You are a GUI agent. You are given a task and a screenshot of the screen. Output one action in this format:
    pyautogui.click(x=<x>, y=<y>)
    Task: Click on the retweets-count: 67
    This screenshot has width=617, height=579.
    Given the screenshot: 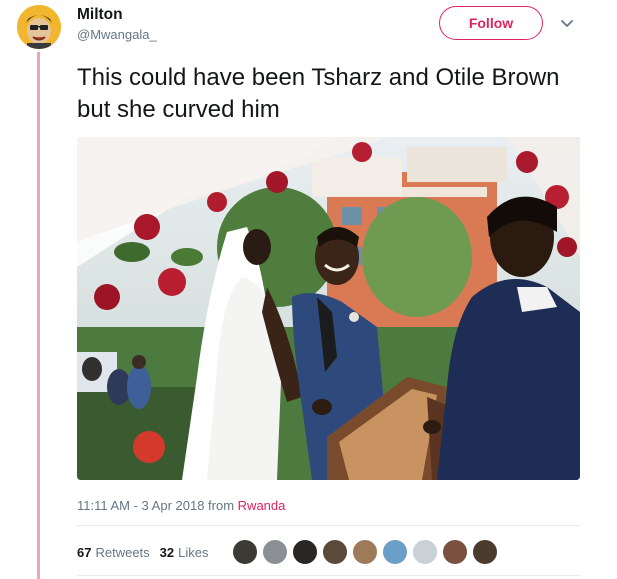 What is the action you would take?
    pyautogui.click(x=84, y=552)
    